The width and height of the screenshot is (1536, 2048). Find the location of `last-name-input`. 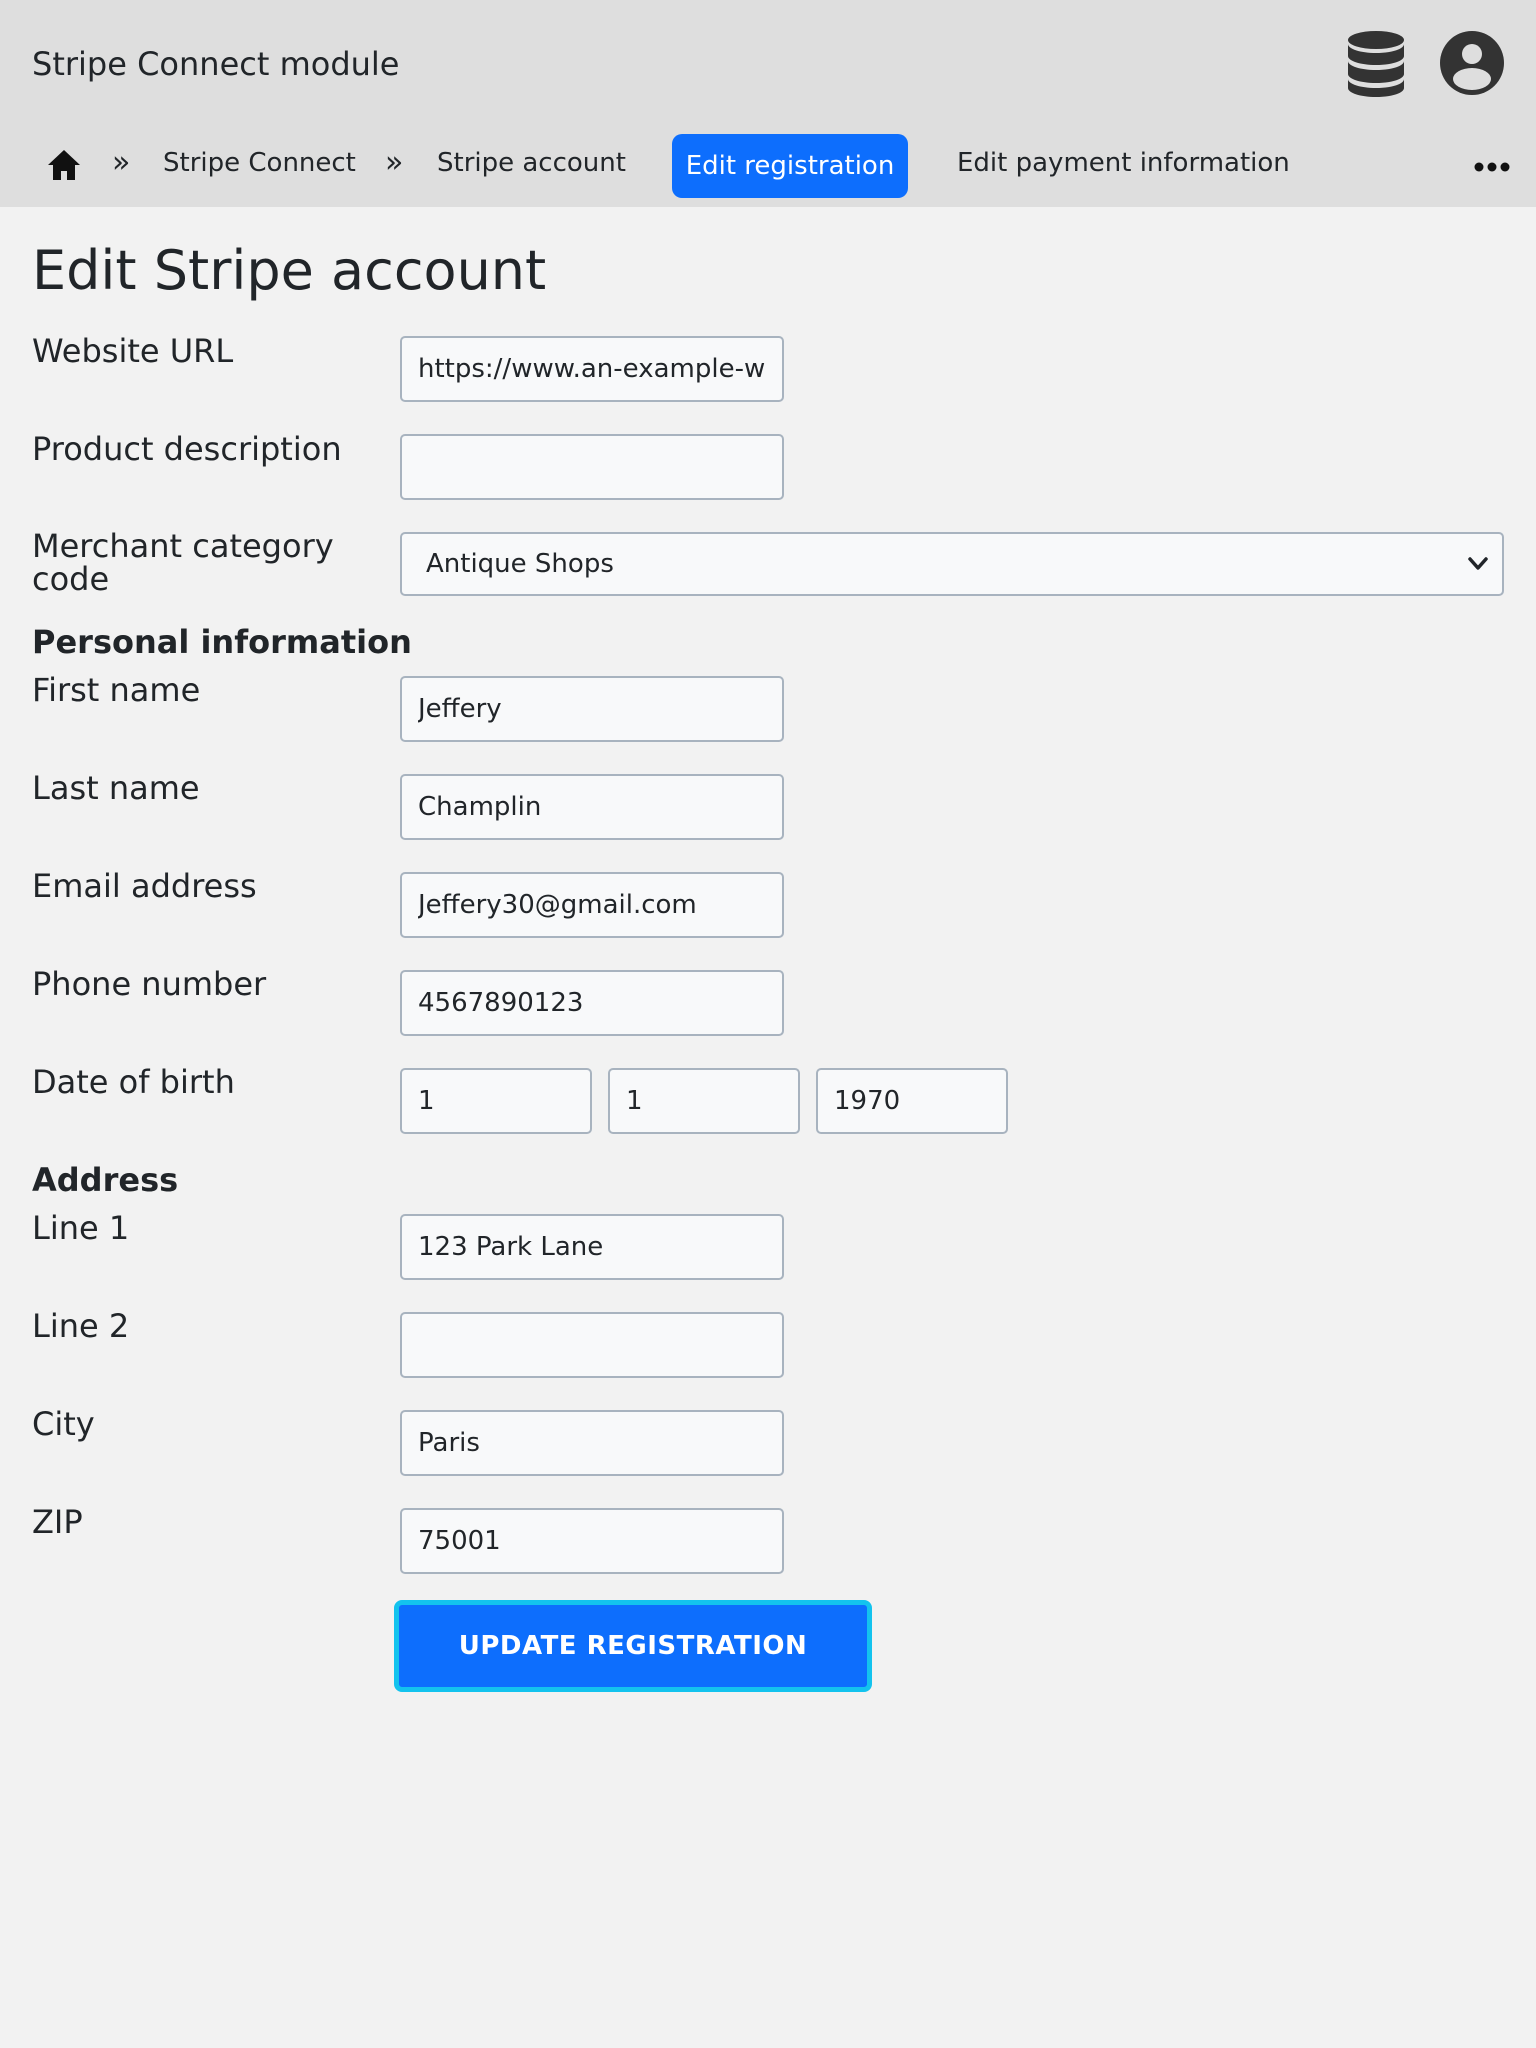

last-name-input is located at coordinates (592, 807).